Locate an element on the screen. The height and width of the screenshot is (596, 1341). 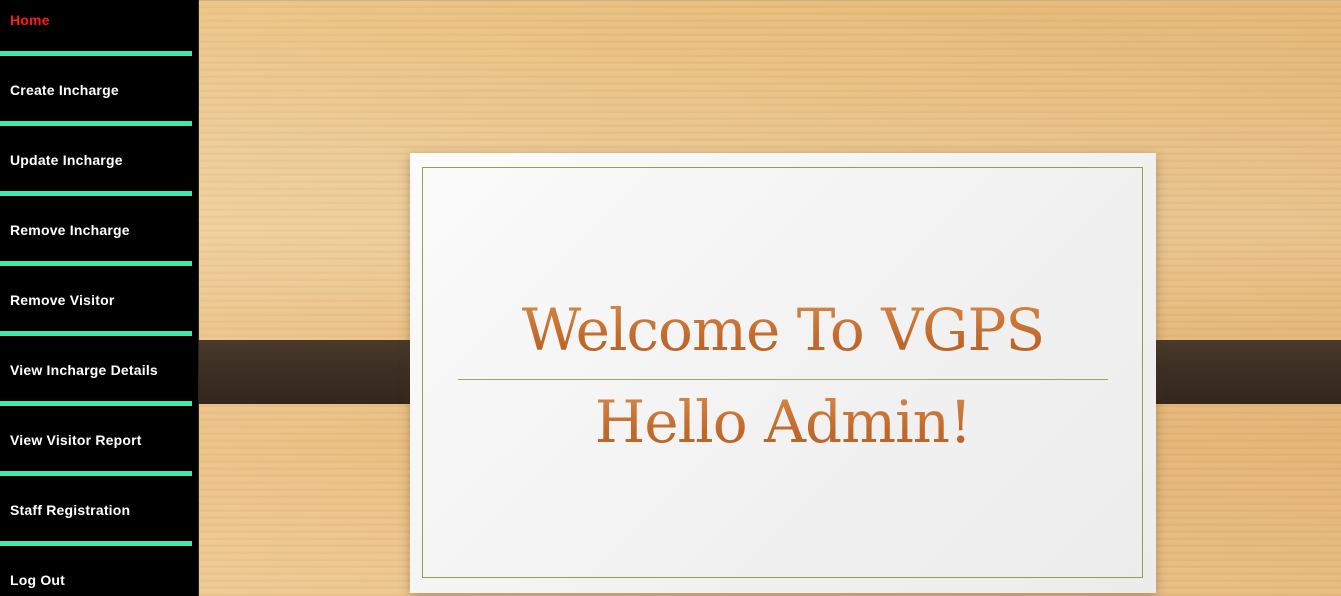
sidebar-item-label: Home is located at coordinates (30, 20).